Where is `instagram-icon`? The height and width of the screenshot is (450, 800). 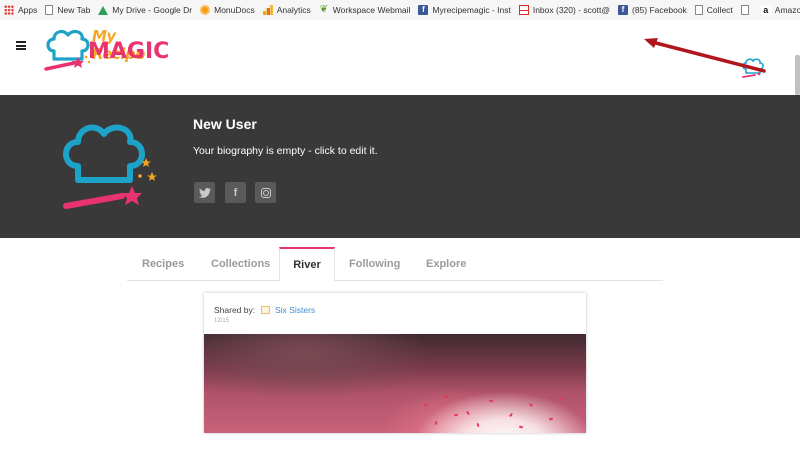
instagram-icon is located at coordinates (265, 192).